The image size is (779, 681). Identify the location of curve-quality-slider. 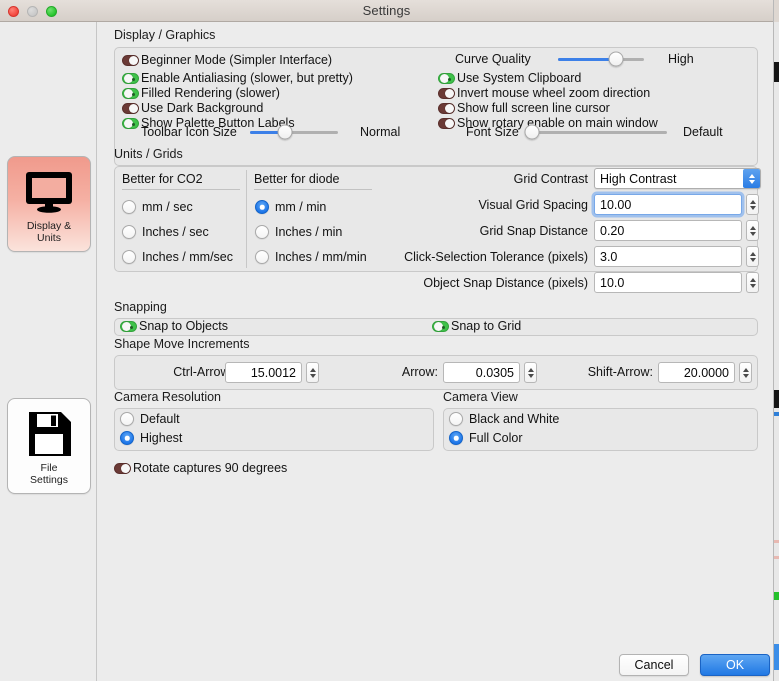
(601, 59).